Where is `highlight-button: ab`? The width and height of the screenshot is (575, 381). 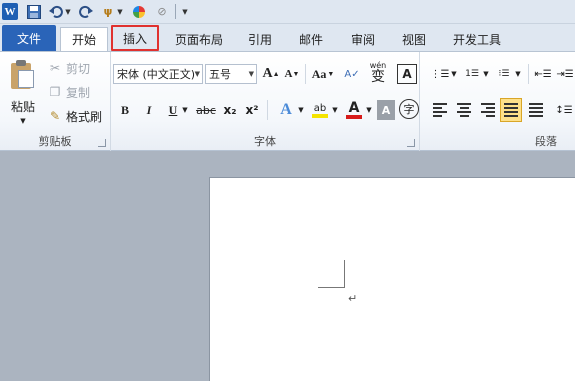 highlight-button: ab is located at coordinates (320, 110).